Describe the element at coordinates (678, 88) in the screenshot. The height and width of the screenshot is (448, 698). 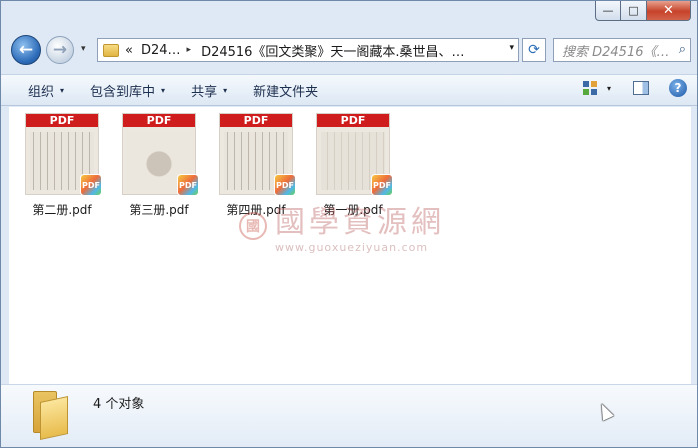
I see `help-icon: ?` at that location.